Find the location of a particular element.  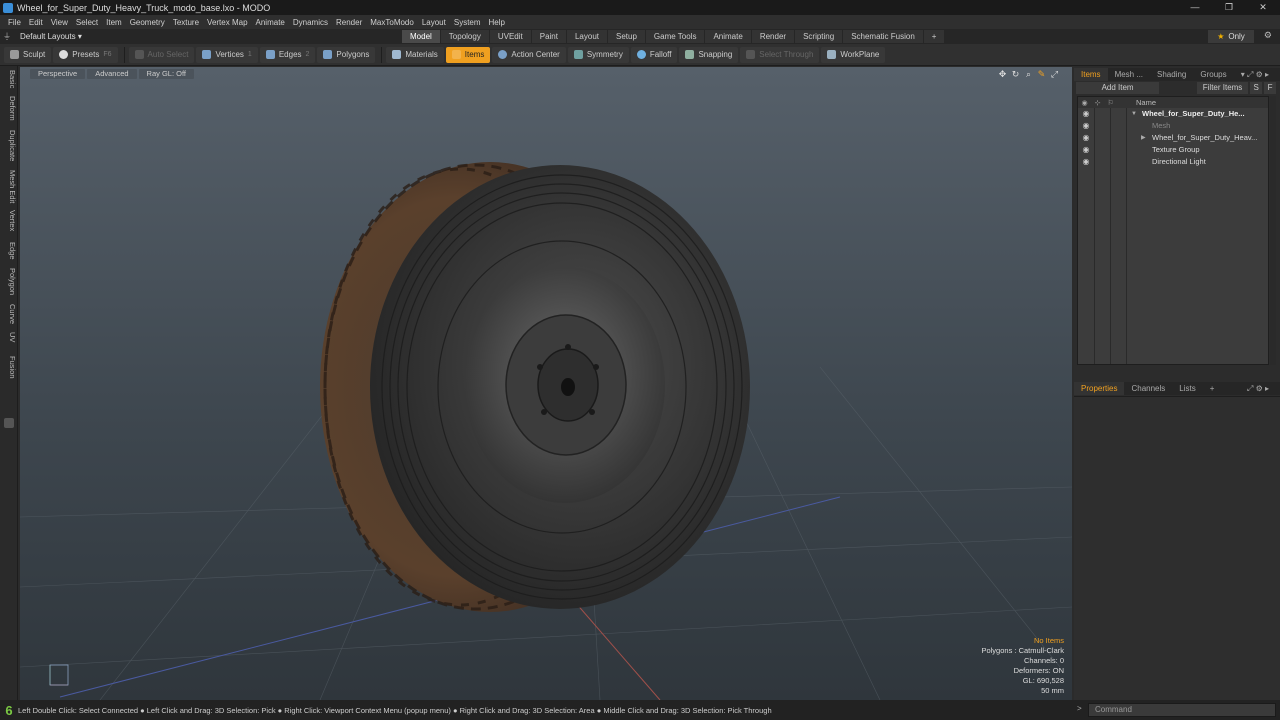

f-button: F is located at coordinates (1270, 88).